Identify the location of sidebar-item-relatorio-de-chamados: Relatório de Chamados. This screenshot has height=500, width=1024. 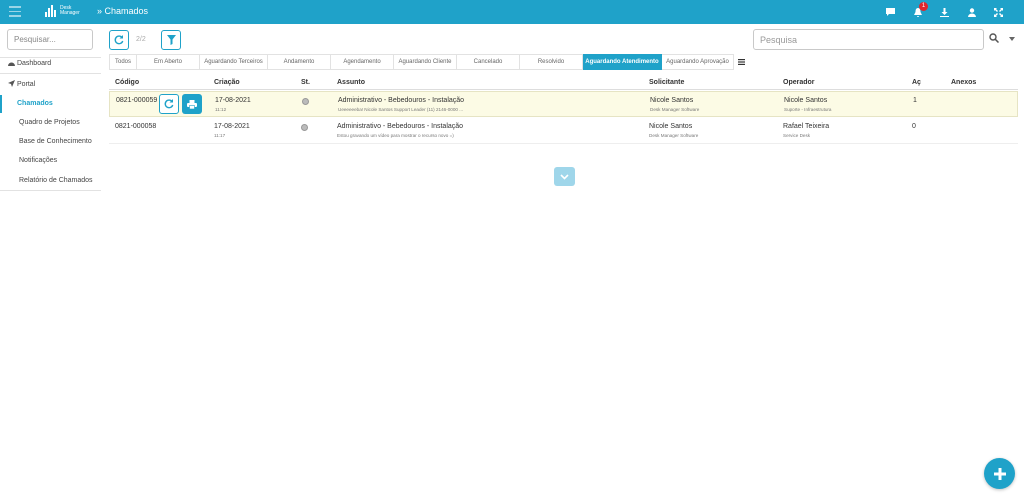
(50, 180).